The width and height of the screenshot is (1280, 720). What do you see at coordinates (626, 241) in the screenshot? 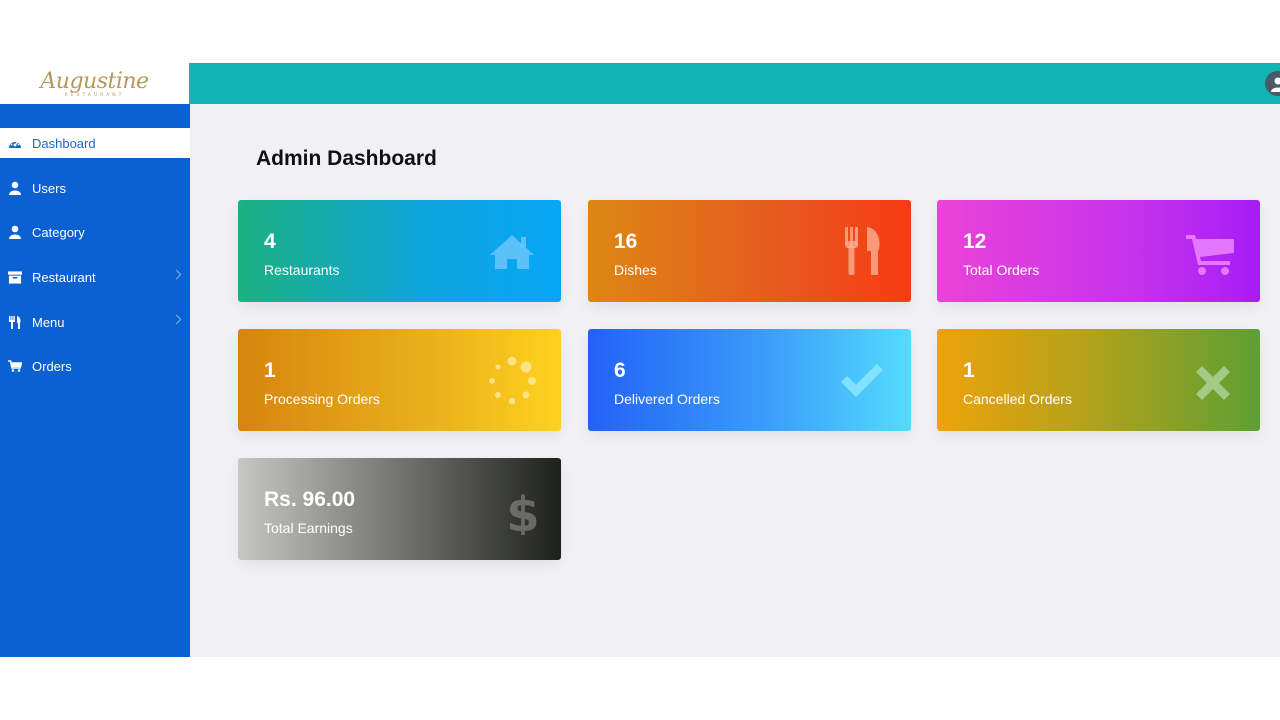
I see `stat-value: 16` at bounding box center [626, 241].